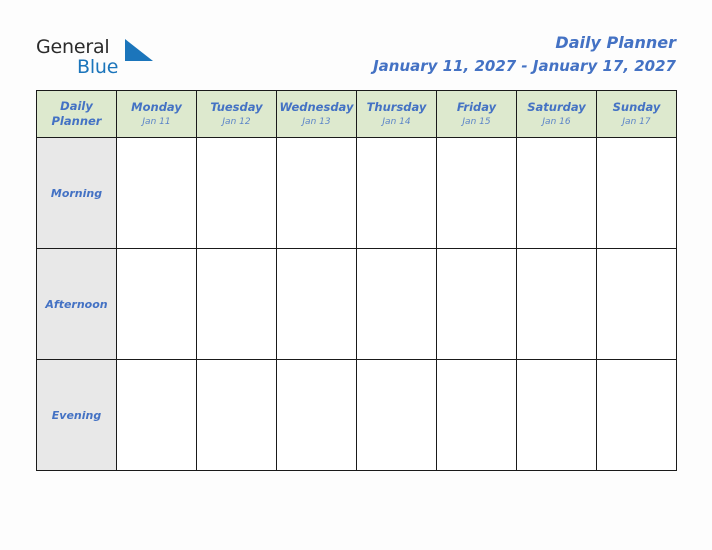 The image size is (712, 550). I want to click on generalblue-logo: General Blue, so click(136, 59).